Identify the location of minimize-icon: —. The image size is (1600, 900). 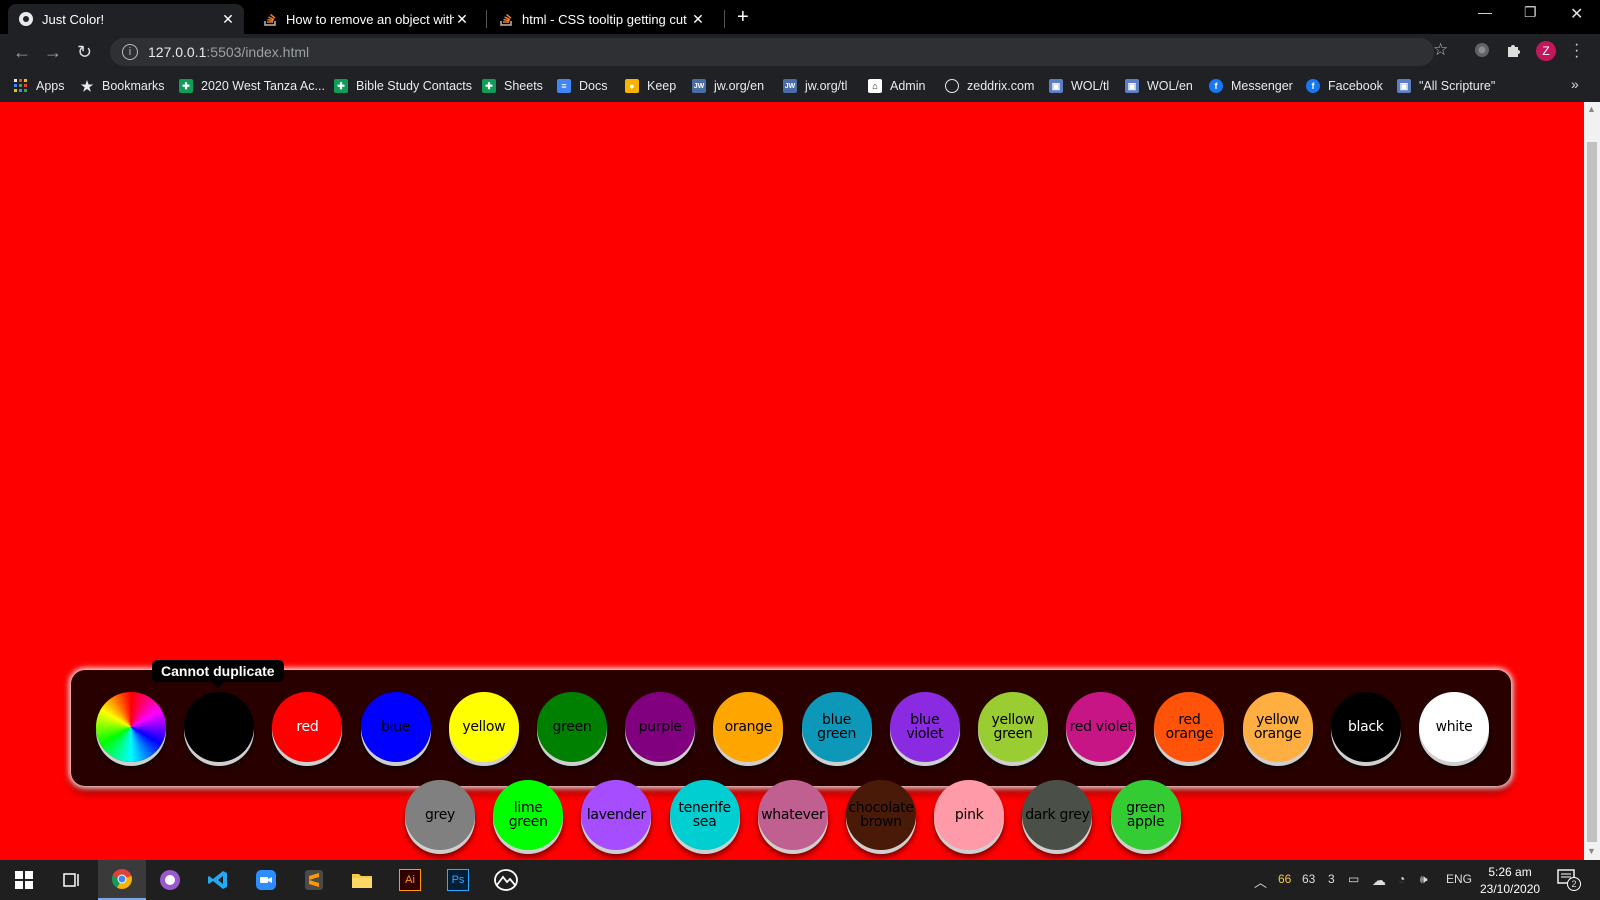
(1485, 12).